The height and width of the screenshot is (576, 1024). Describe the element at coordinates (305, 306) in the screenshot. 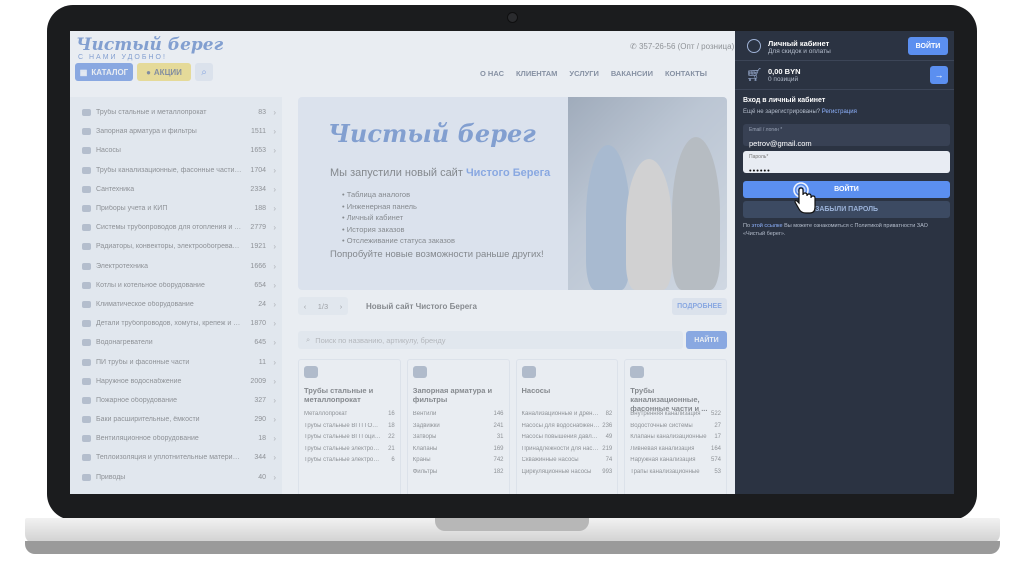

I see `chevron-left-icon: ‹` at that location.